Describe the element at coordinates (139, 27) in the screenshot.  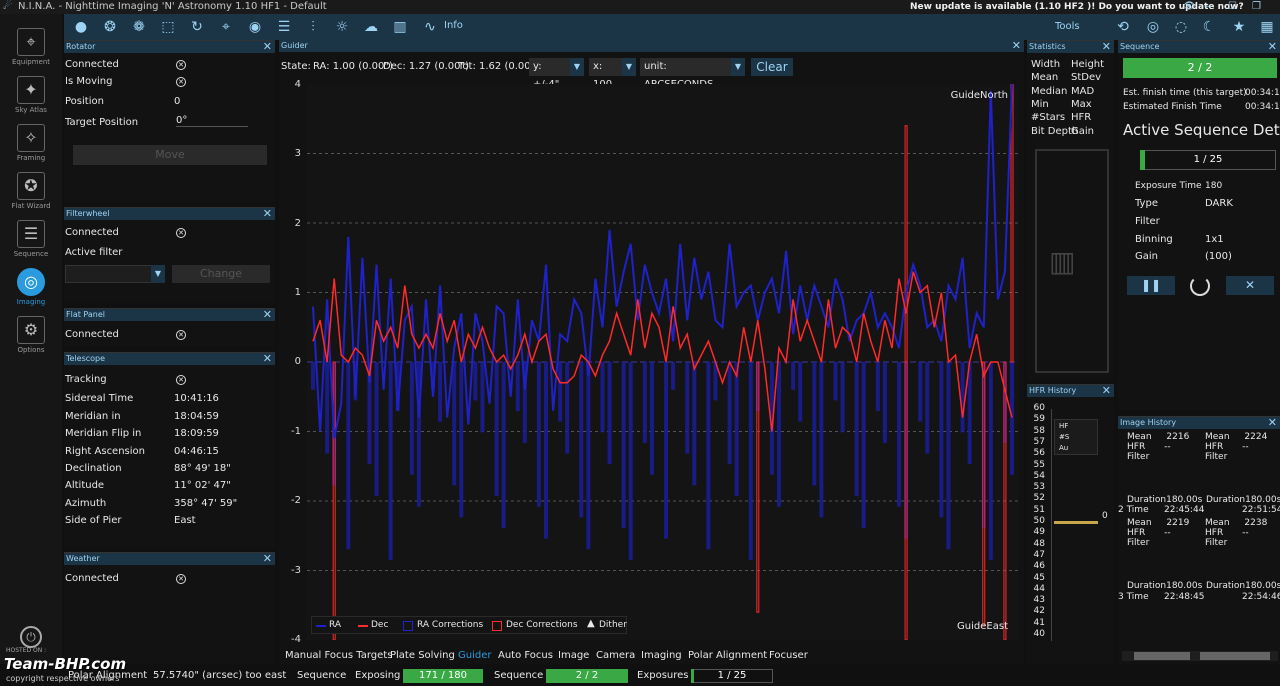
I see `focuser-icon: ❁` at that location.